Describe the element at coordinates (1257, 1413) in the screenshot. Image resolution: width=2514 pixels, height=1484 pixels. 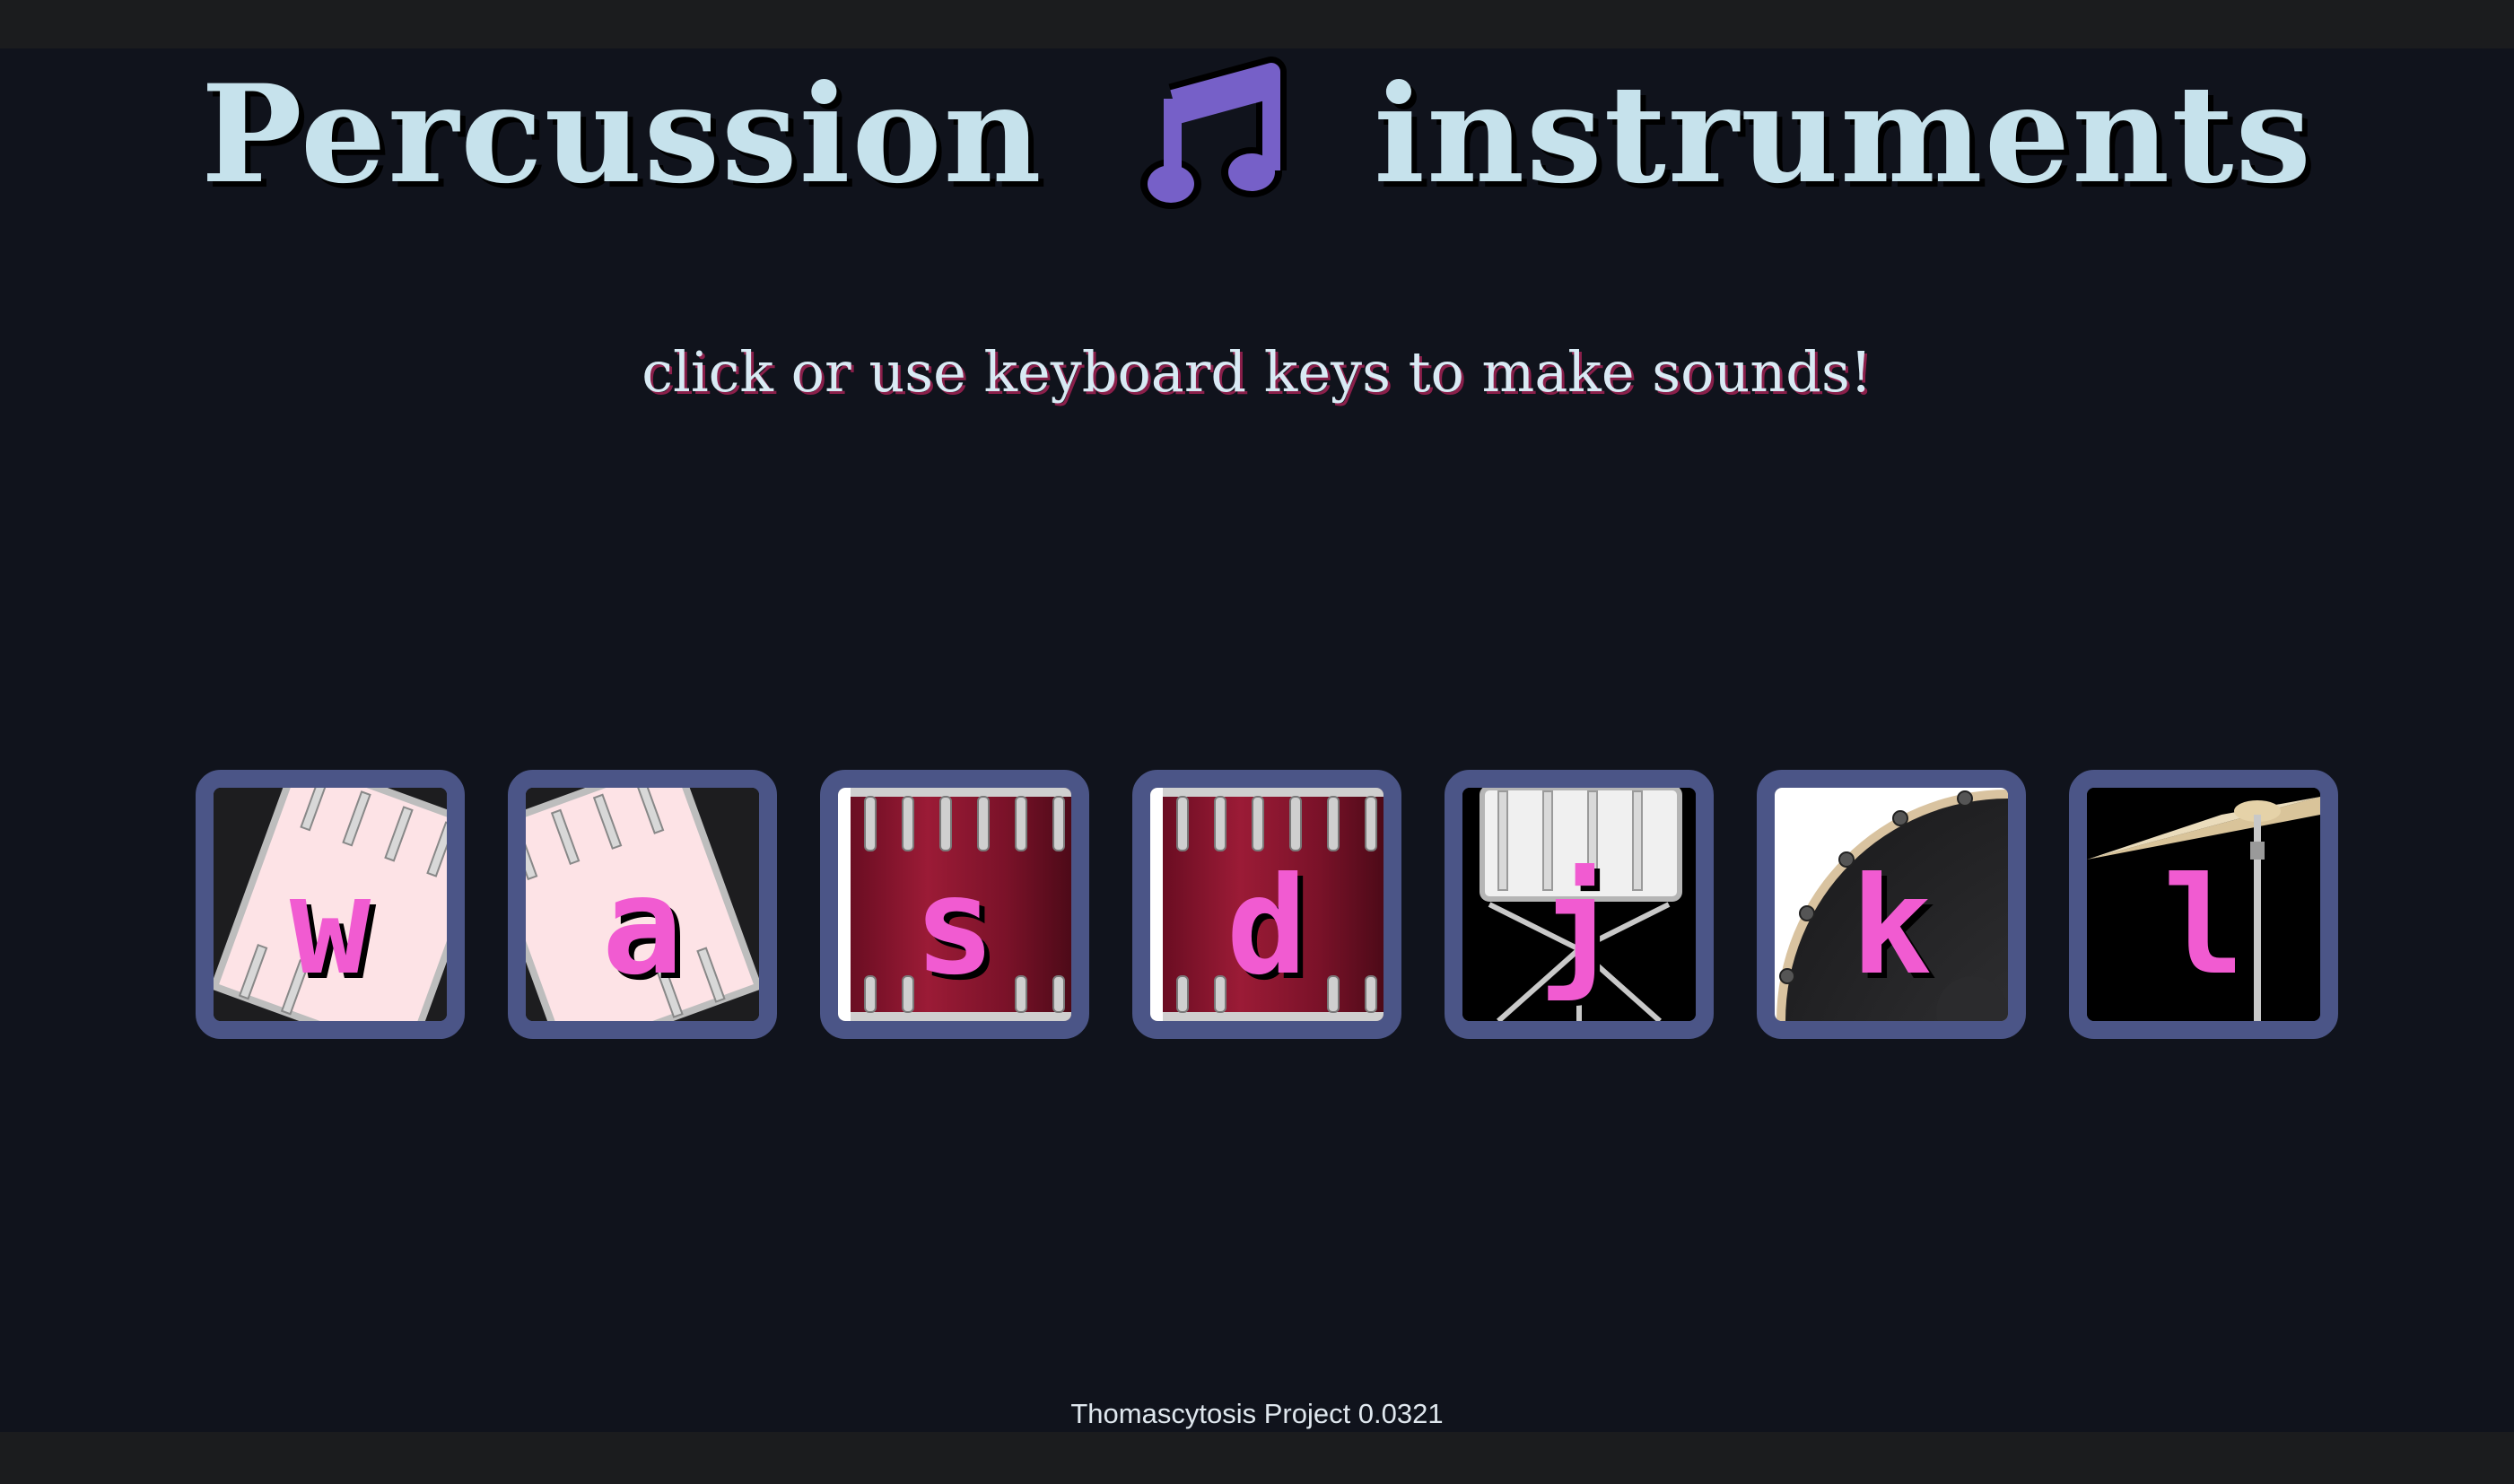
I see `footer-project-label: Thomascytosis Project 0.0321` at that location.